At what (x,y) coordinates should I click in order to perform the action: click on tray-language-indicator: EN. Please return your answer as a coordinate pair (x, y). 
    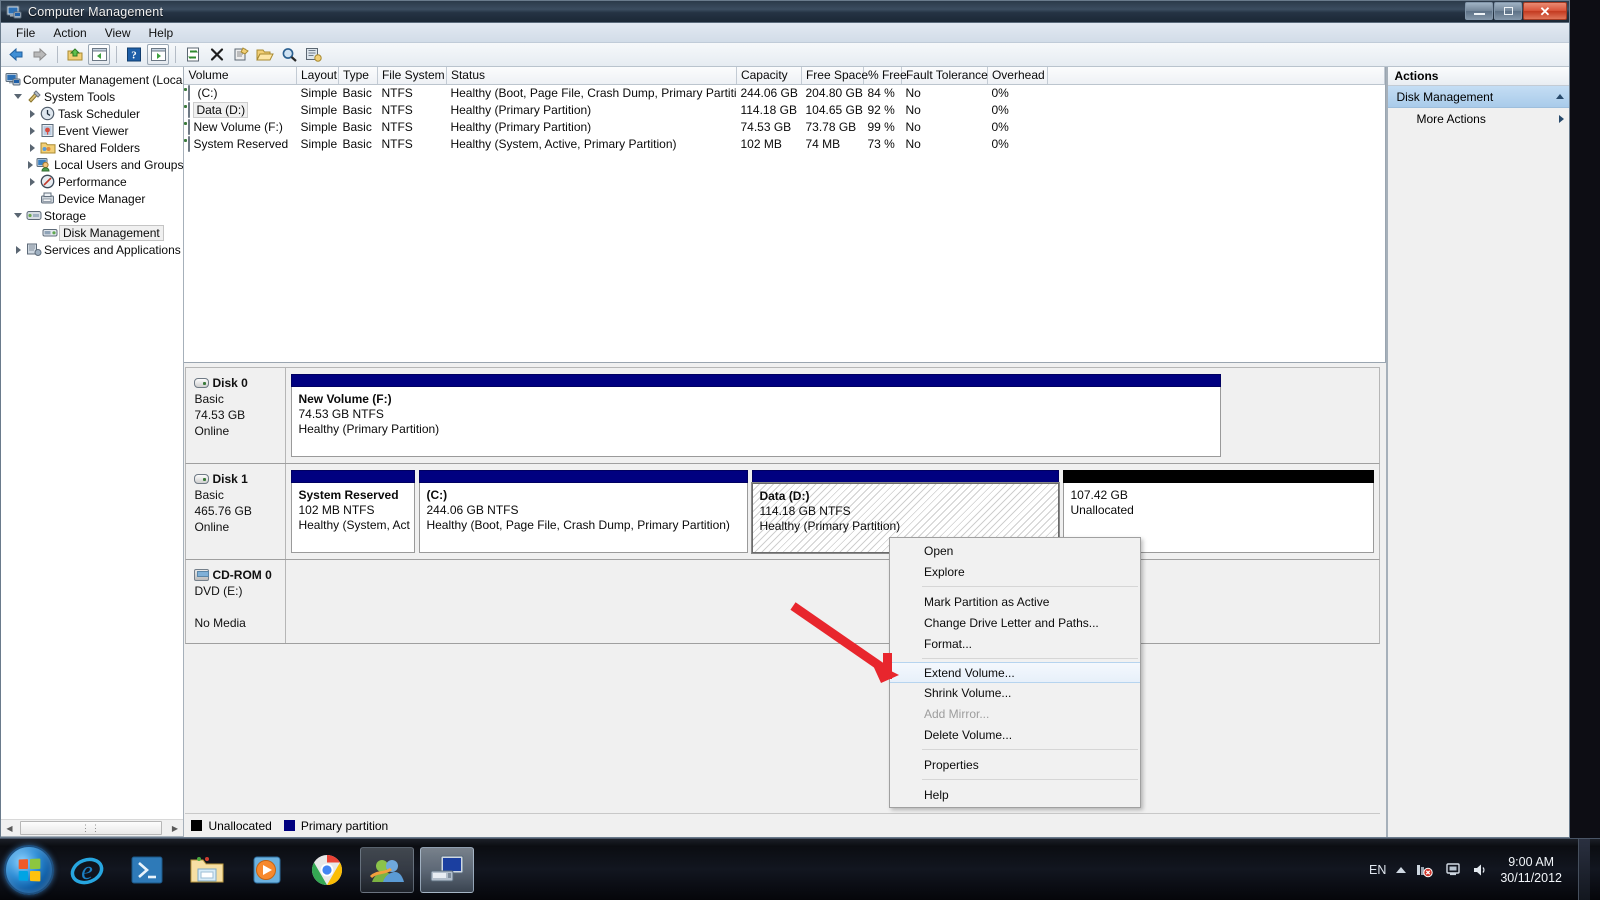
    Looking at the image, I should click on (1377, 870).